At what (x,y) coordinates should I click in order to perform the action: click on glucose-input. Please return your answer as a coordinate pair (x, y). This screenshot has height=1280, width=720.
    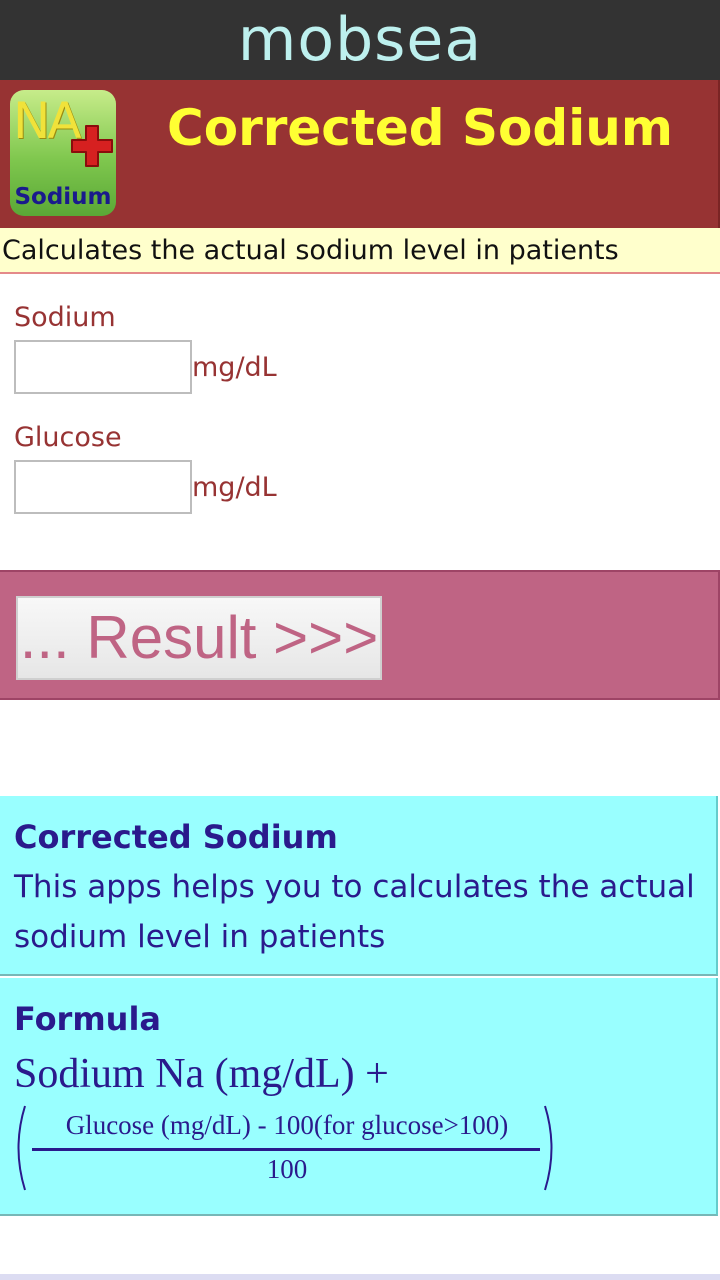
    Looking at the image, I should click on (103, 487).